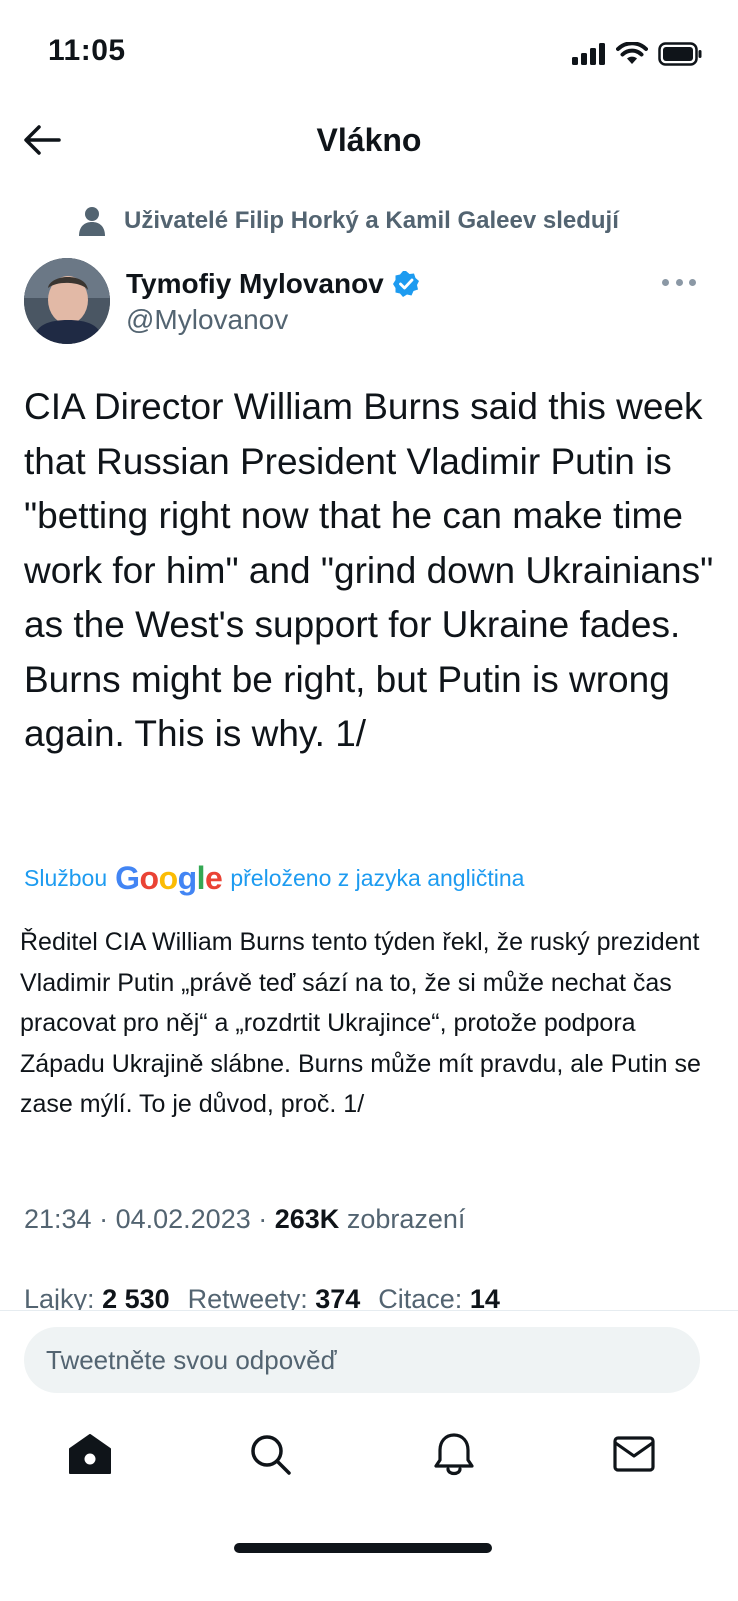  I want to click on author-handle: @Mylovanov, so click(207, 320).